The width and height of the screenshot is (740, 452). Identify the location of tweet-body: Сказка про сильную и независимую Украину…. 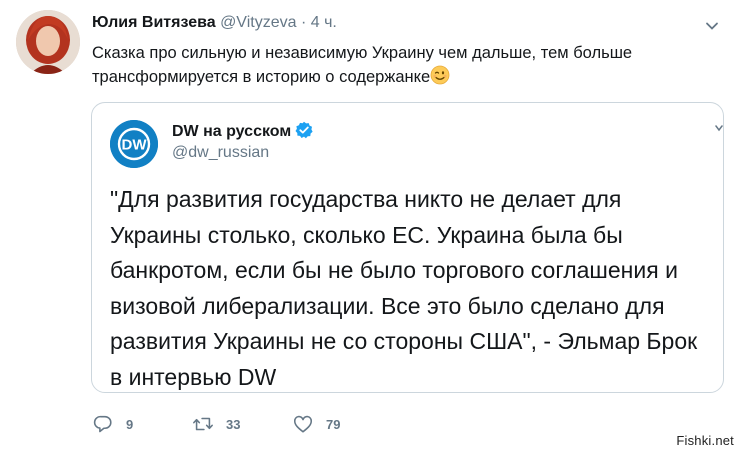
(362, 65).